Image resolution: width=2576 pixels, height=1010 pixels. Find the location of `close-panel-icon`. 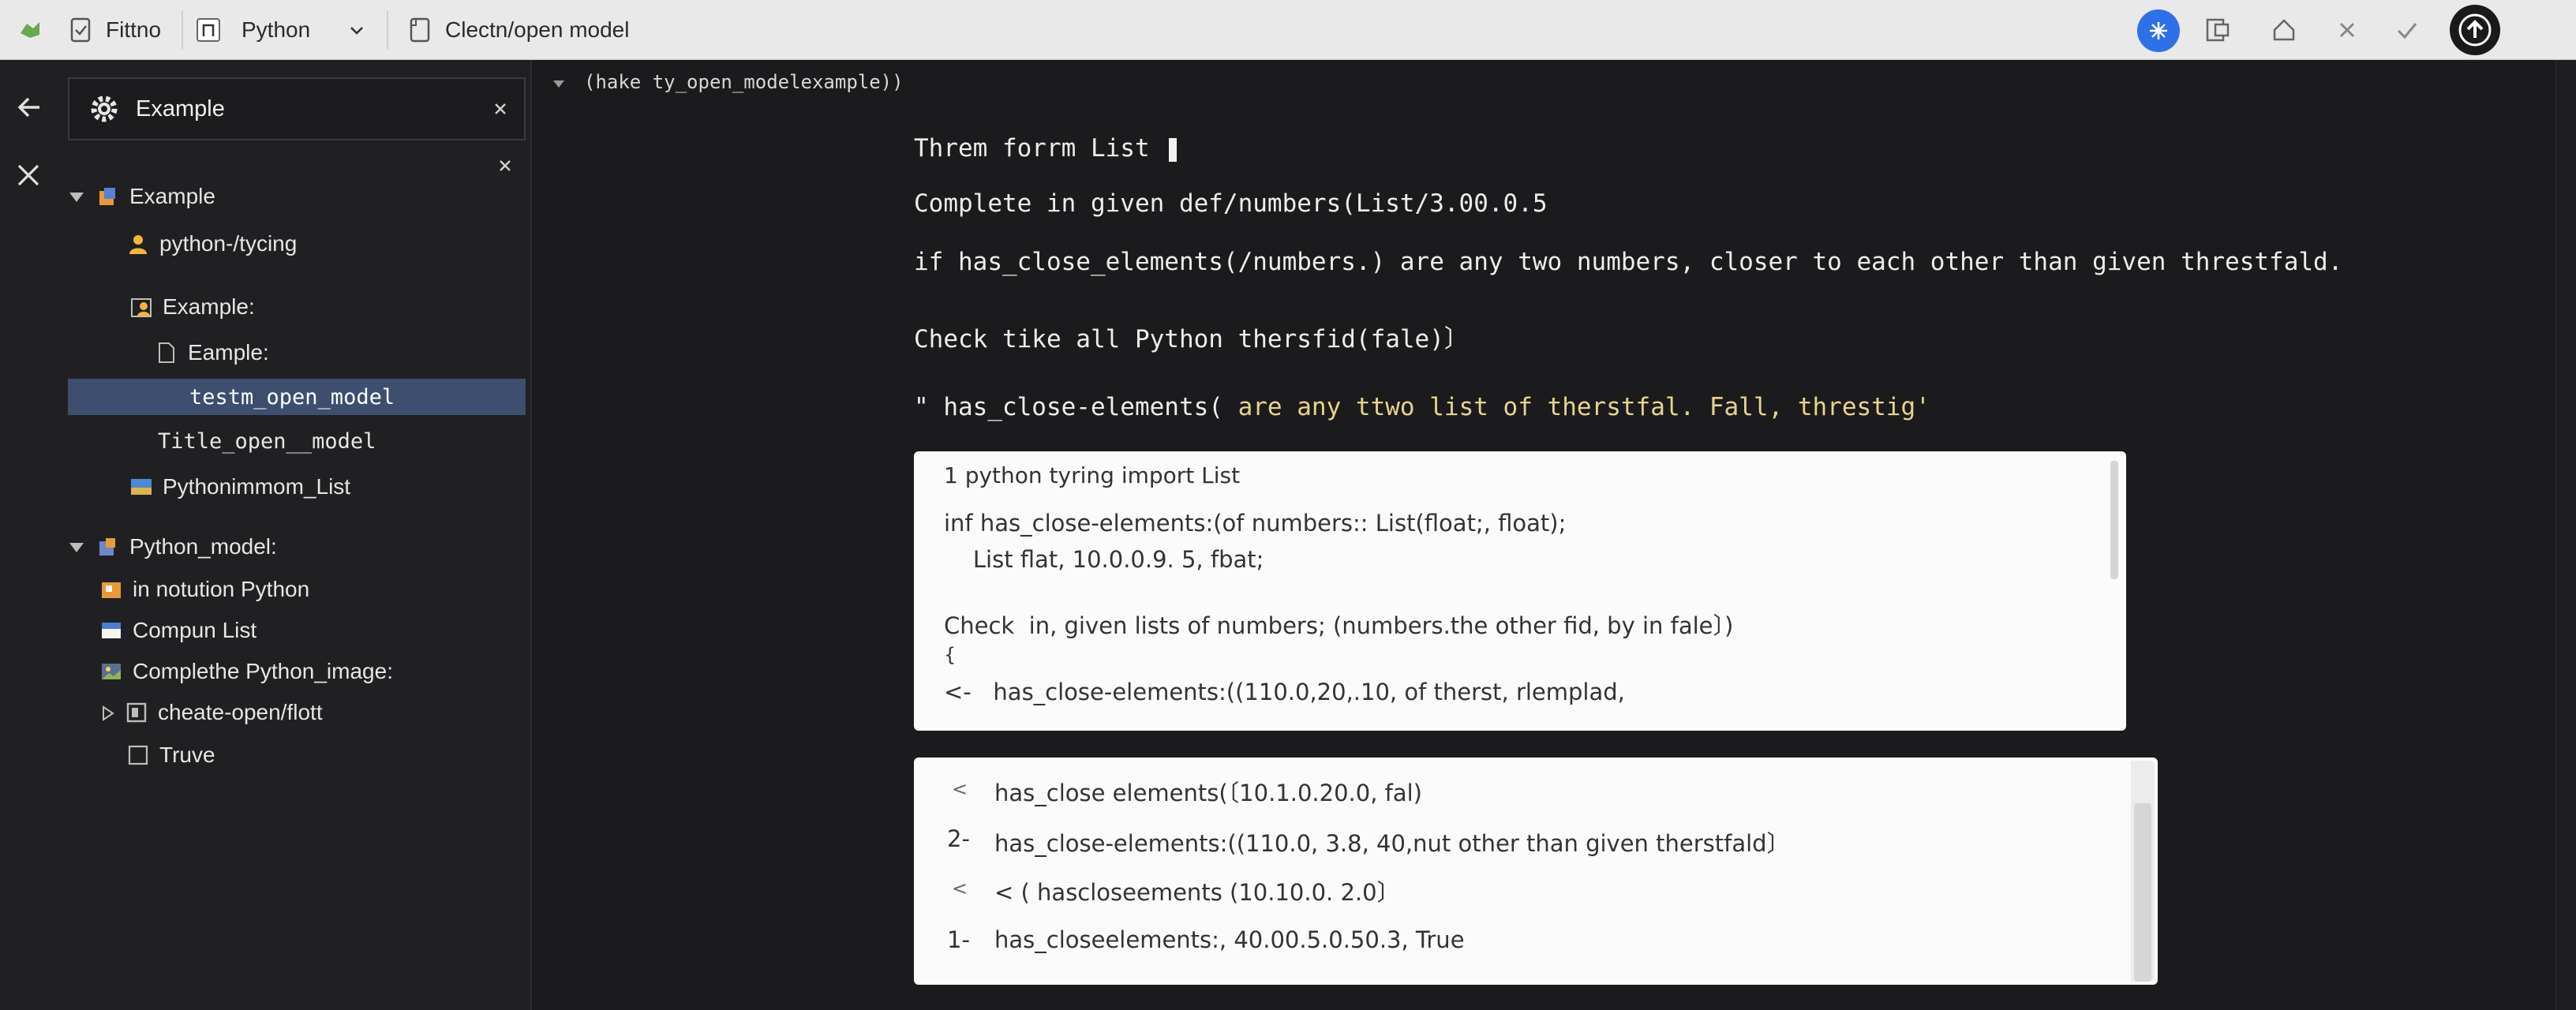

close-panel-icon is located at coordinates (28, 175).